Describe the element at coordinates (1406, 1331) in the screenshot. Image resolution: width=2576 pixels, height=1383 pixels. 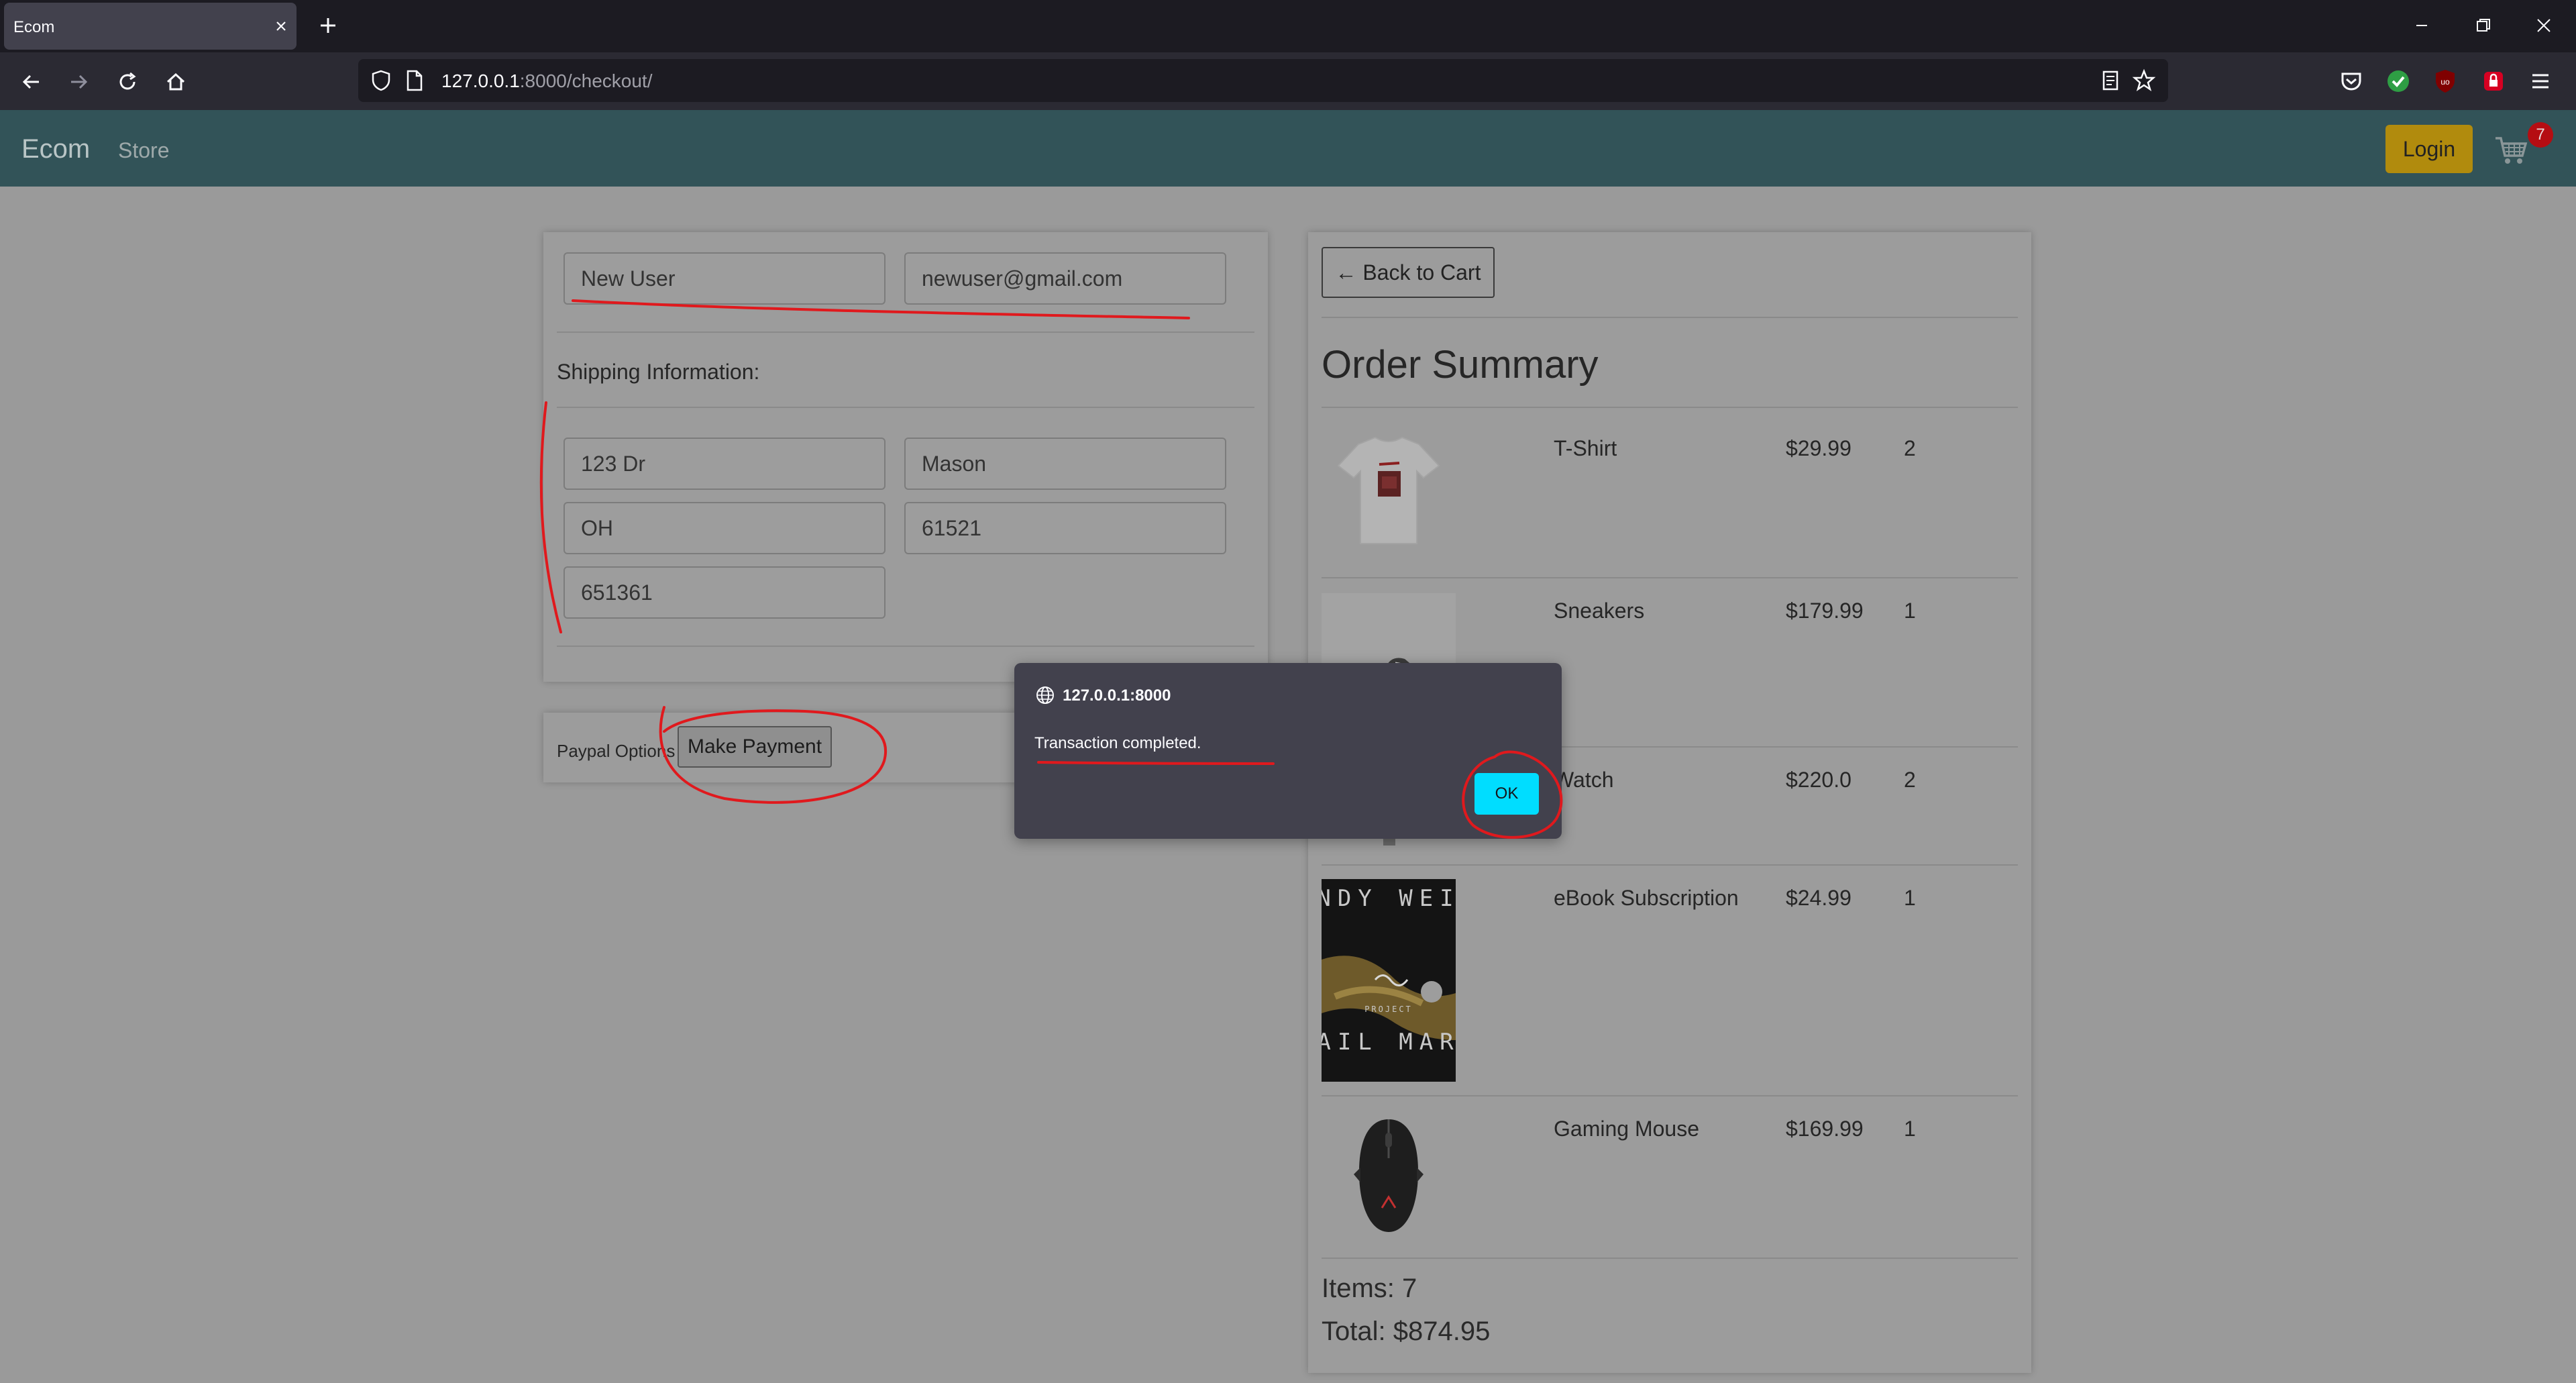
I see `order-total: Total: $874.95` at that location.